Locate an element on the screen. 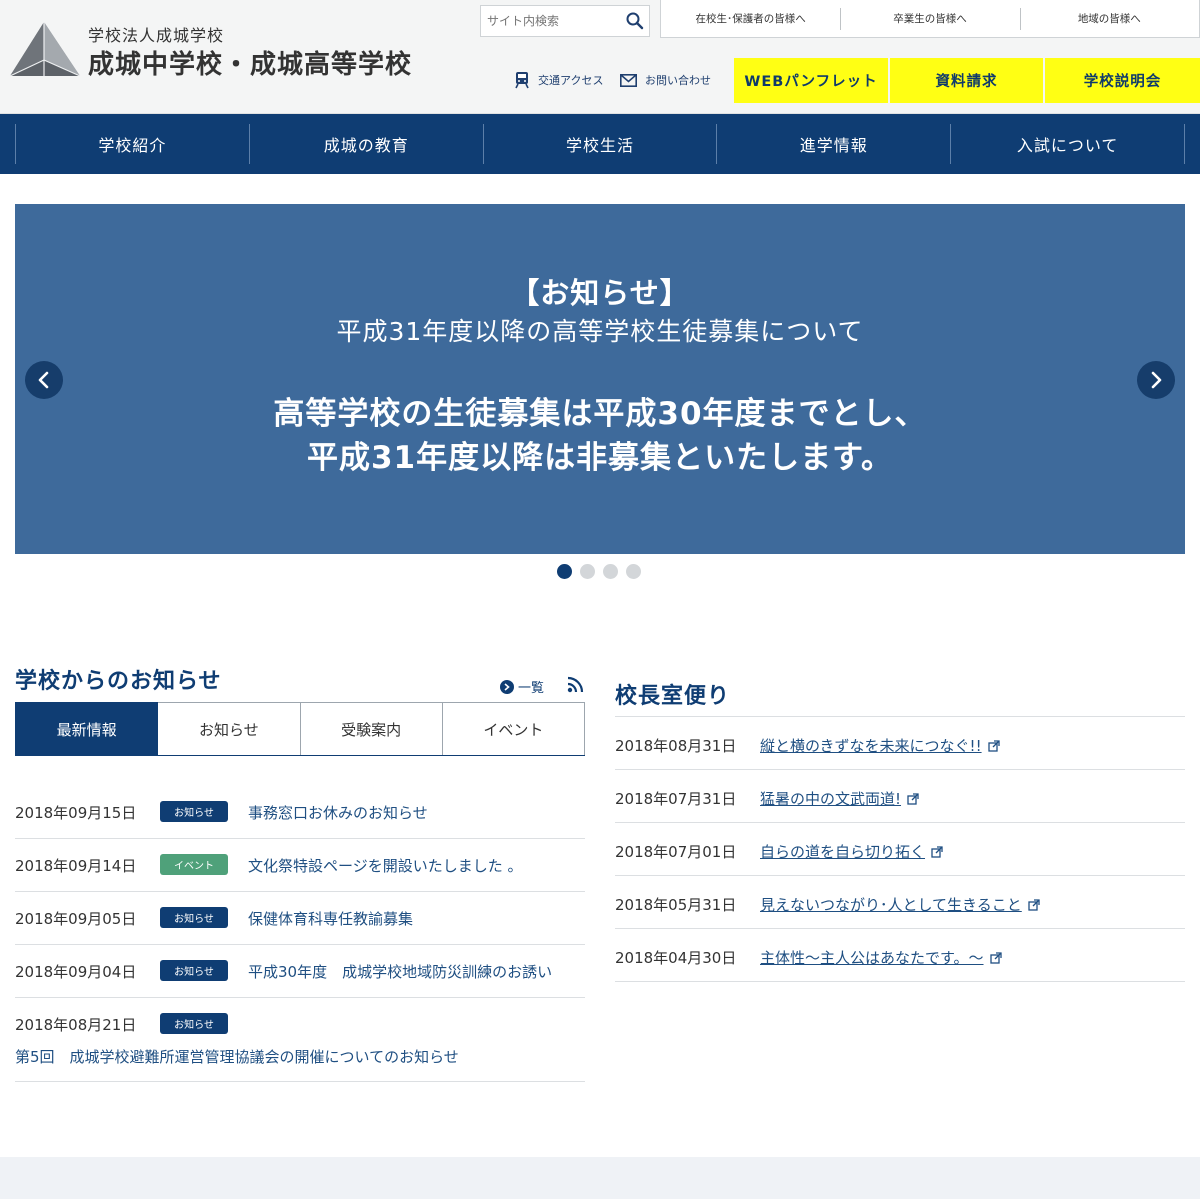  news-list-label: 一覧 is located at coordinates (531, 688).